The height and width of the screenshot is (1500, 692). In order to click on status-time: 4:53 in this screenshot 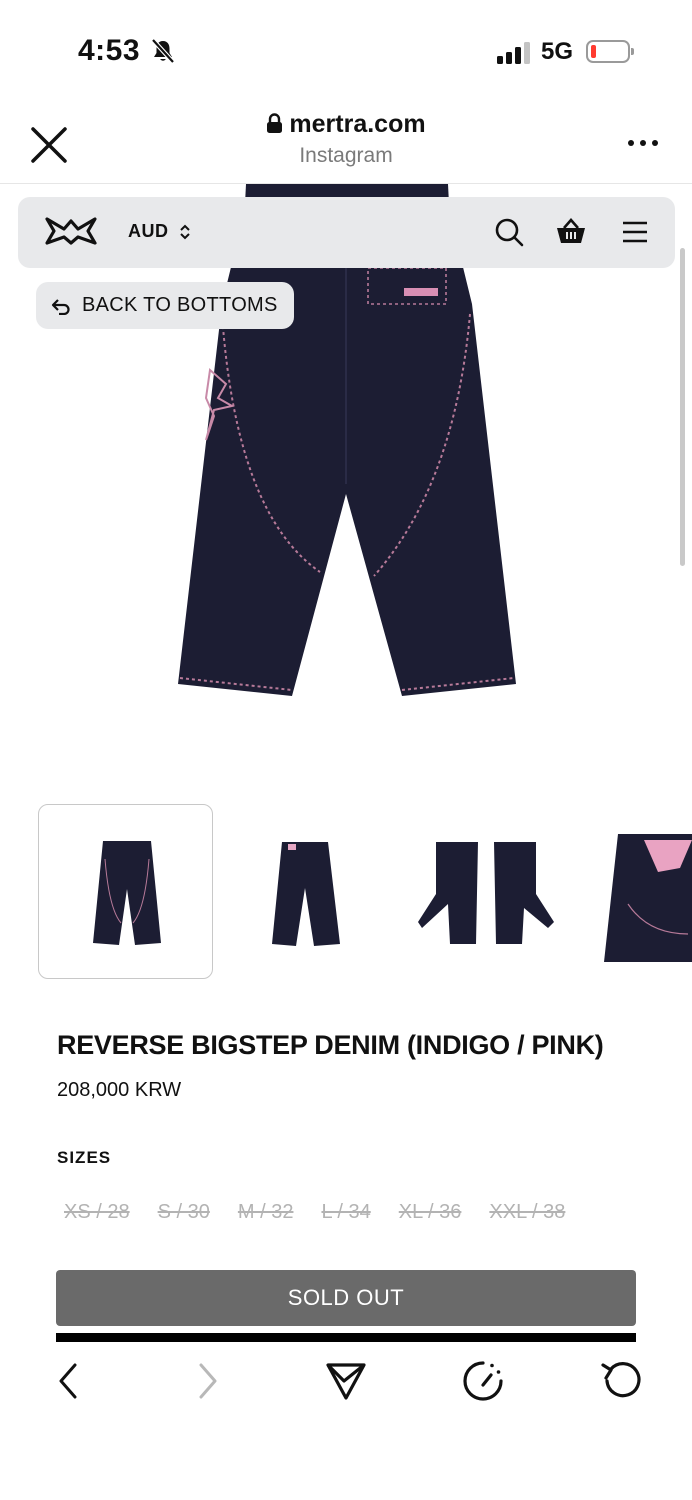, I will do `click(109, 50)`.